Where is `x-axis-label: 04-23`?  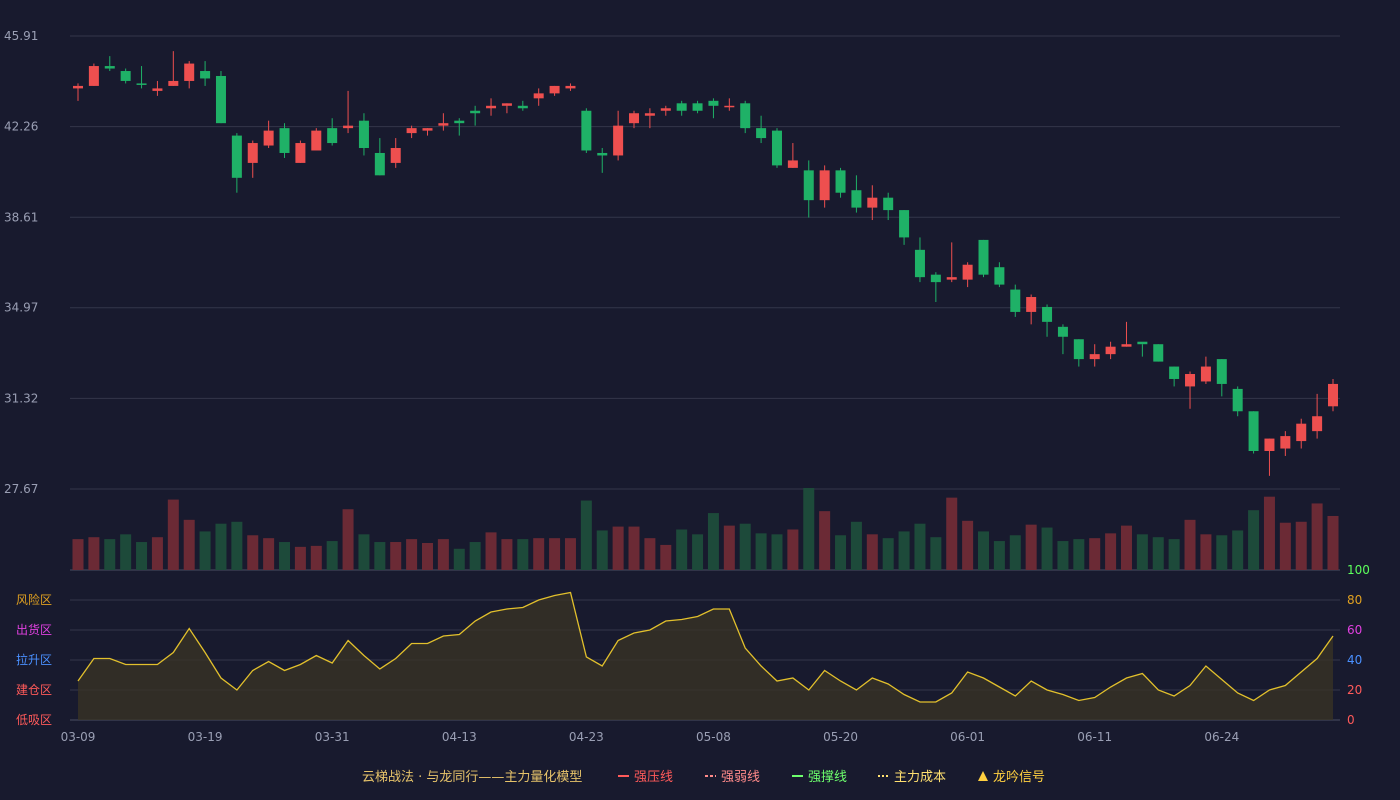
x-axis-label: 04-23 is located at coordinates (586, 737).